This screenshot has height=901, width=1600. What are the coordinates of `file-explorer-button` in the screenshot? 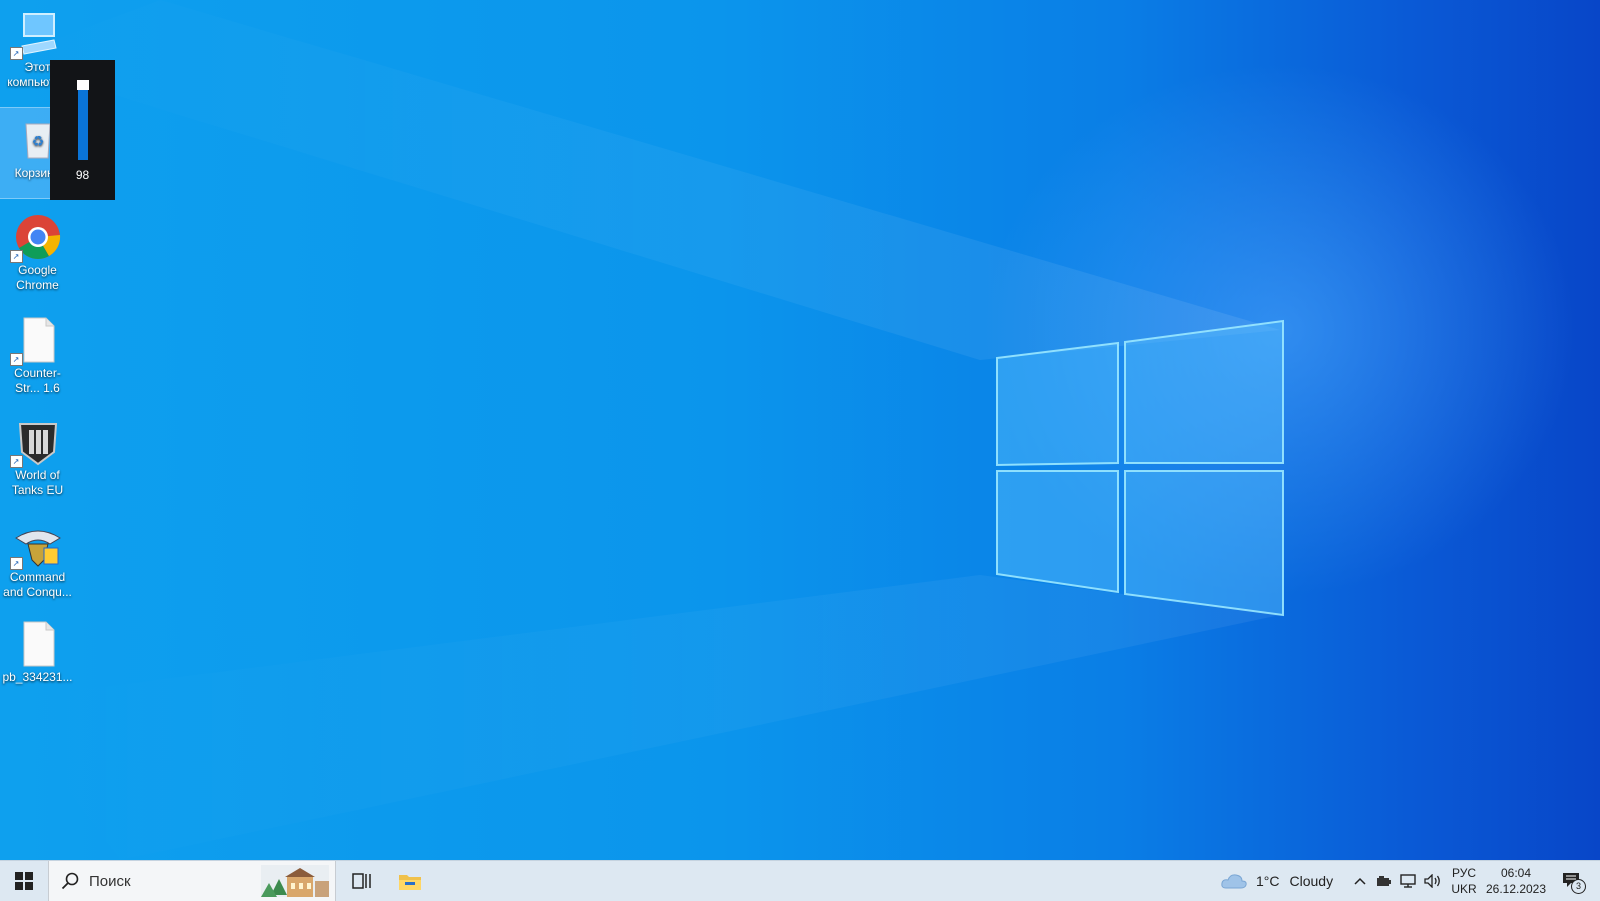 It's located at (410, 881).